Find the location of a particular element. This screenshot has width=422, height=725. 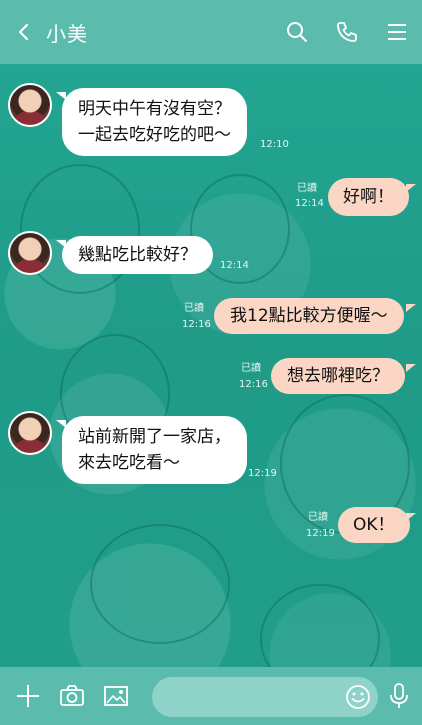

chat-title: 小美 is located at coordinates (67, 33).